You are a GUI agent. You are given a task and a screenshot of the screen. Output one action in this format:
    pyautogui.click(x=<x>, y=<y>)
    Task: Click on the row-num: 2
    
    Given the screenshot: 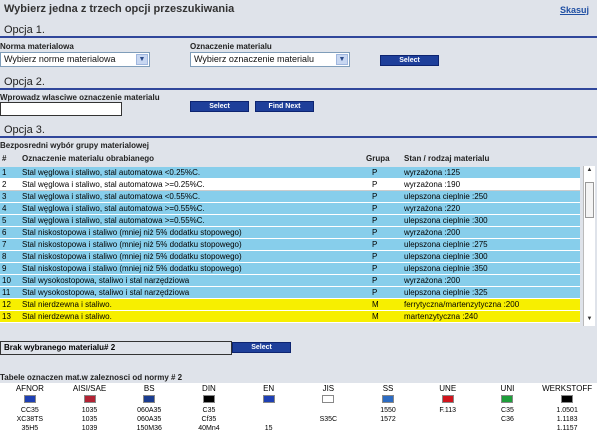 What is the action you would take?
    pyautogui.click(x=4, y=184)
    